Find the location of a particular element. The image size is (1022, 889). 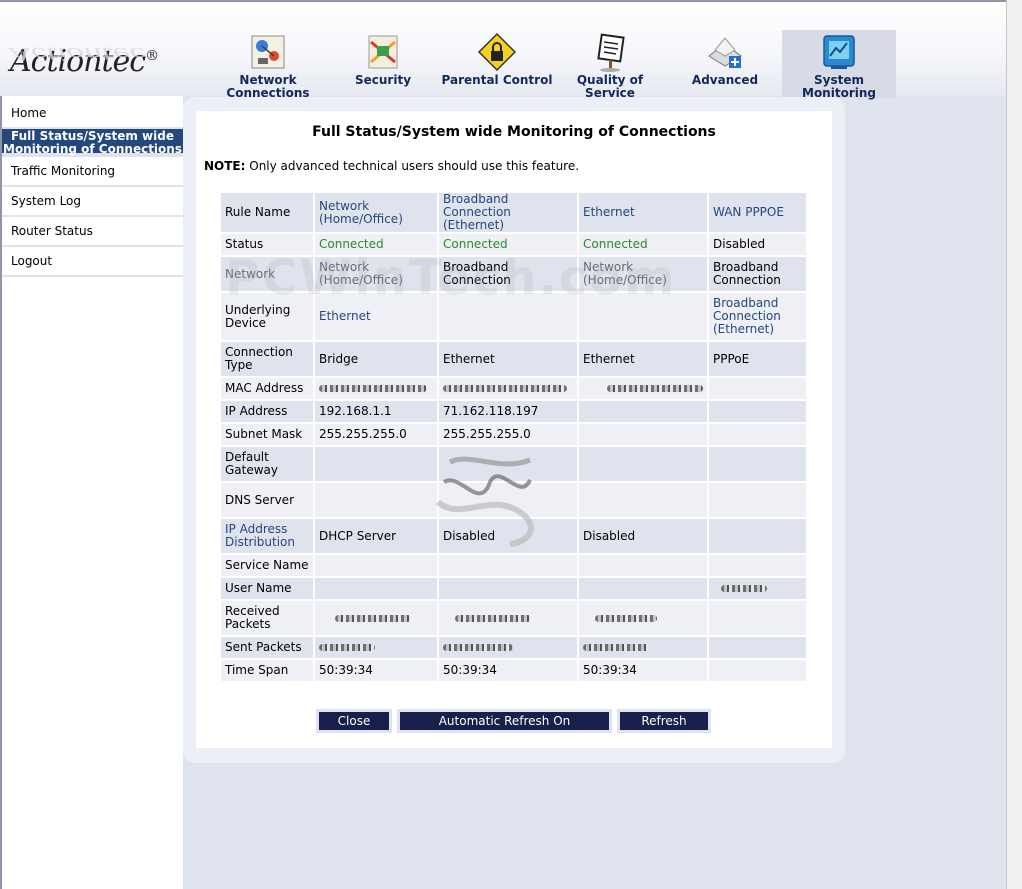

row-label: Received Packets is located at coordinates (267, 618).